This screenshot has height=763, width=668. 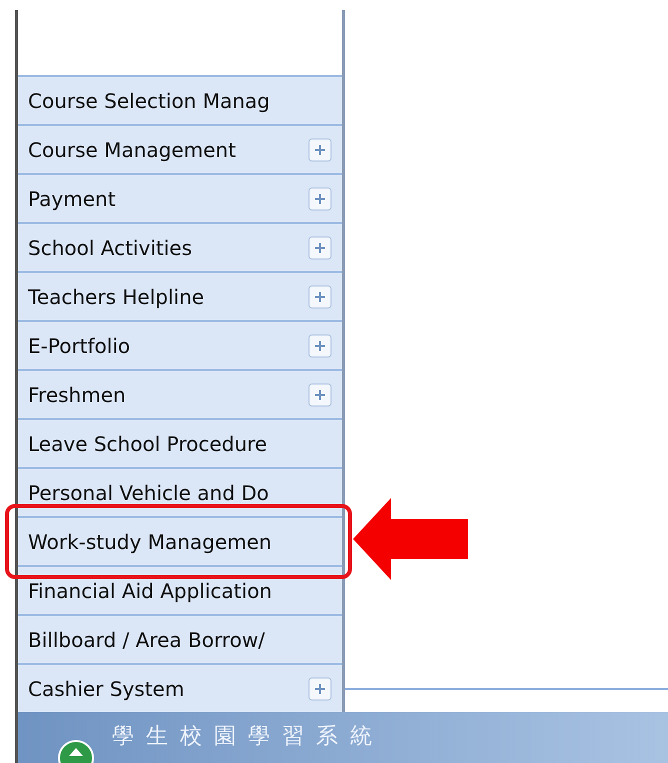 I want to click on system-title: 學生校園學習系統, so click(x=248, y=737).